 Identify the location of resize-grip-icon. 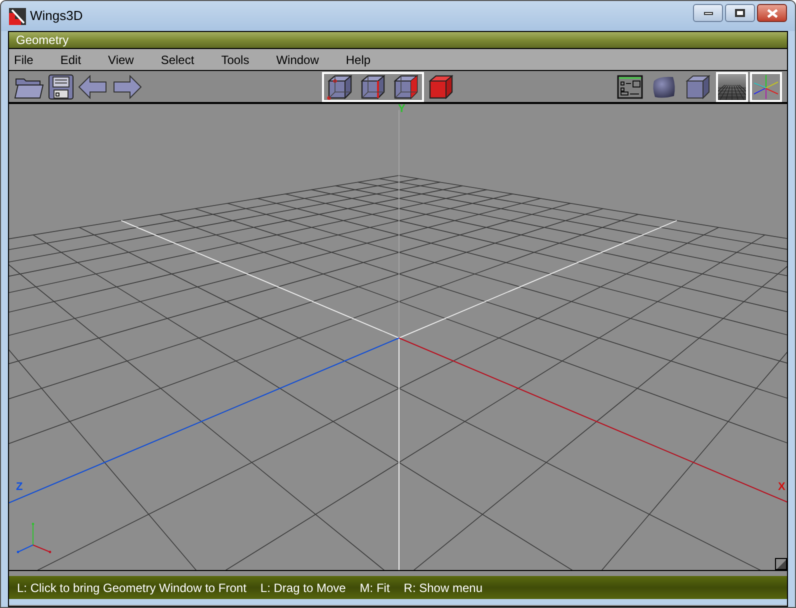
(781, 564).